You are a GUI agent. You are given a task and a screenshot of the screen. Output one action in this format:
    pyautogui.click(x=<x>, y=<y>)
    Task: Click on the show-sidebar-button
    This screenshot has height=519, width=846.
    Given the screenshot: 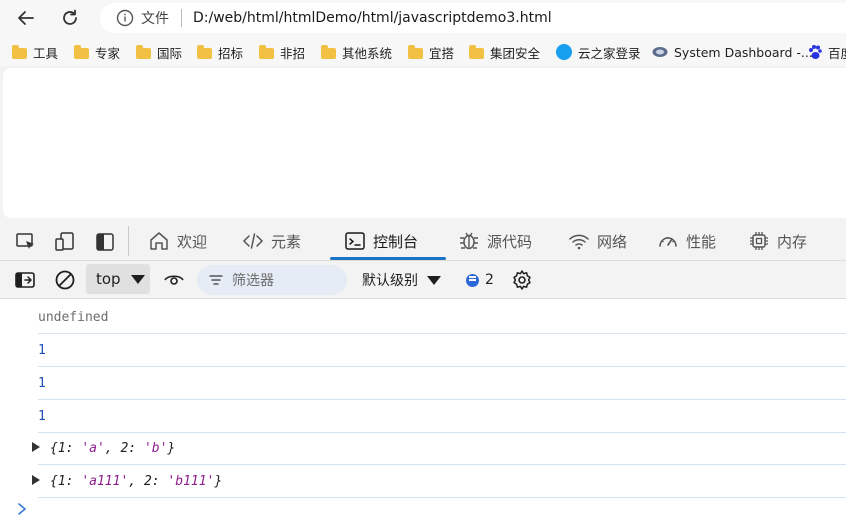 What is the action you would take?
    pyautogui.click(x=25, y=280)
    